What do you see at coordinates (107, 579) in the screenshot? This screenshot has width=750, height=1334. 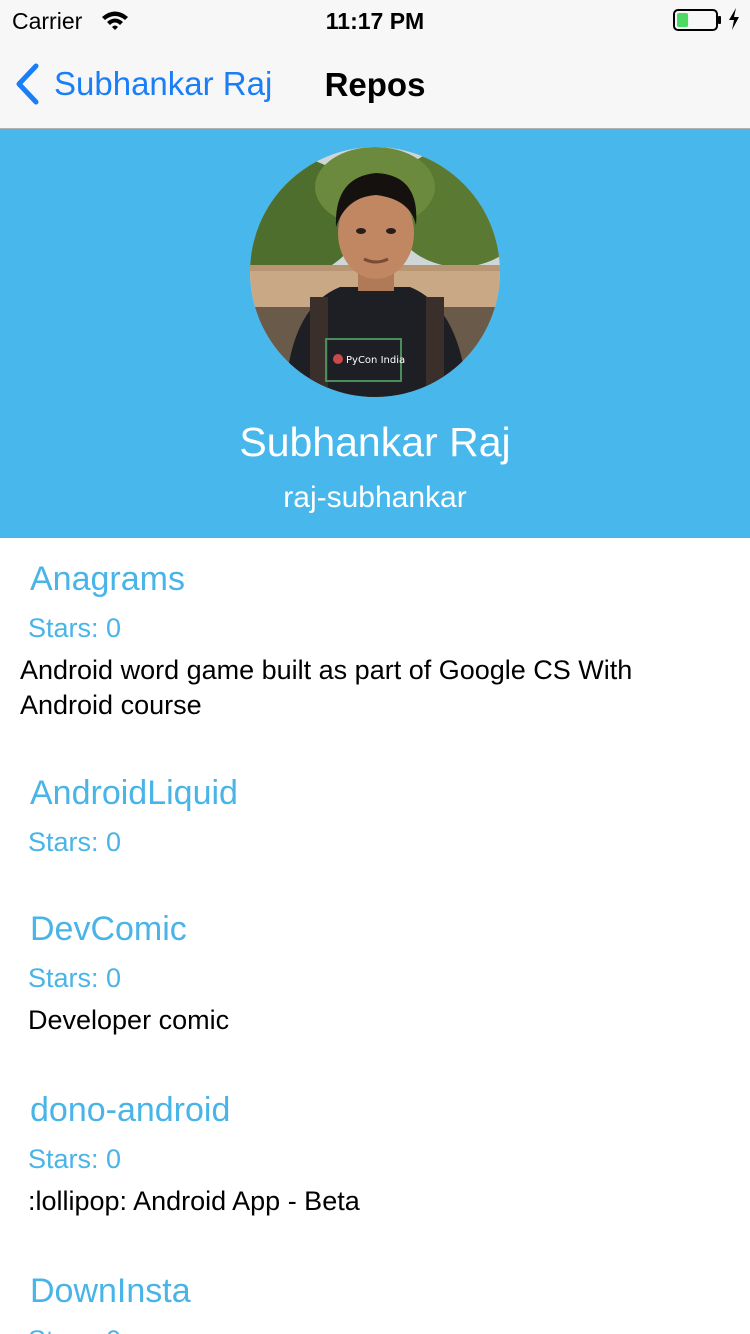 I see `repo-name: Anagrams` at bounding box center [107, 579].